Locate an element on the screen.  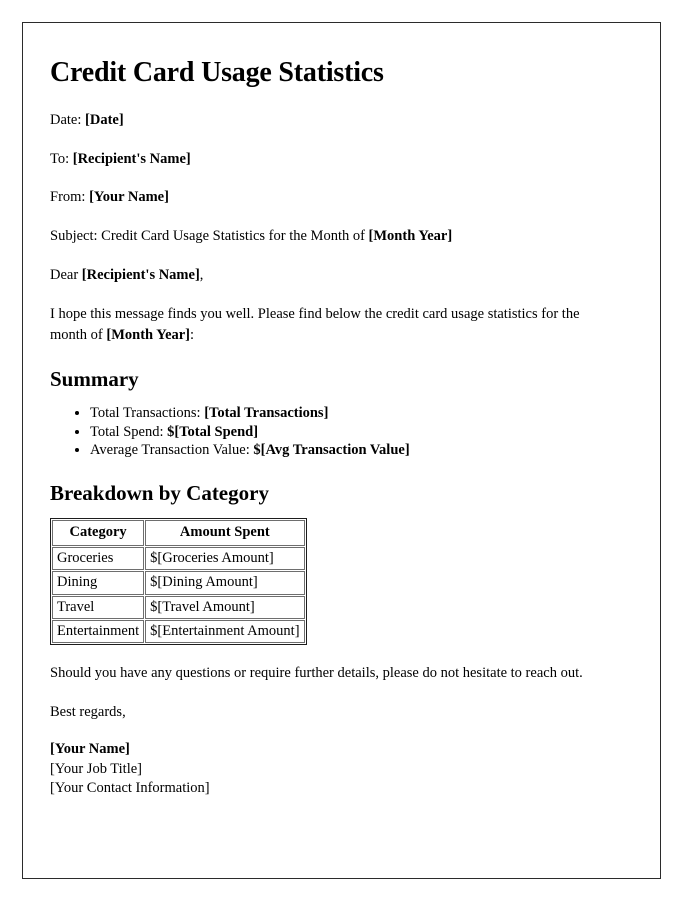
table-column-header-category: Category is located at coordinates (98, 533).